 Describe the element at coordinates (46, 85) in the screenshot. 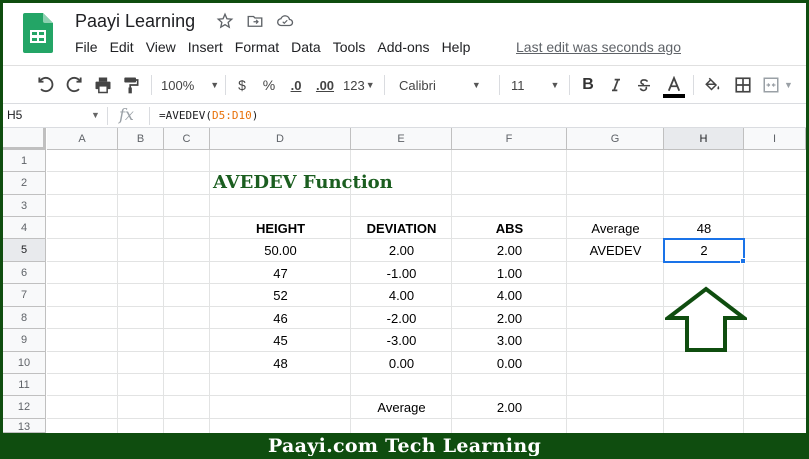

I see `undo-button` at that location.